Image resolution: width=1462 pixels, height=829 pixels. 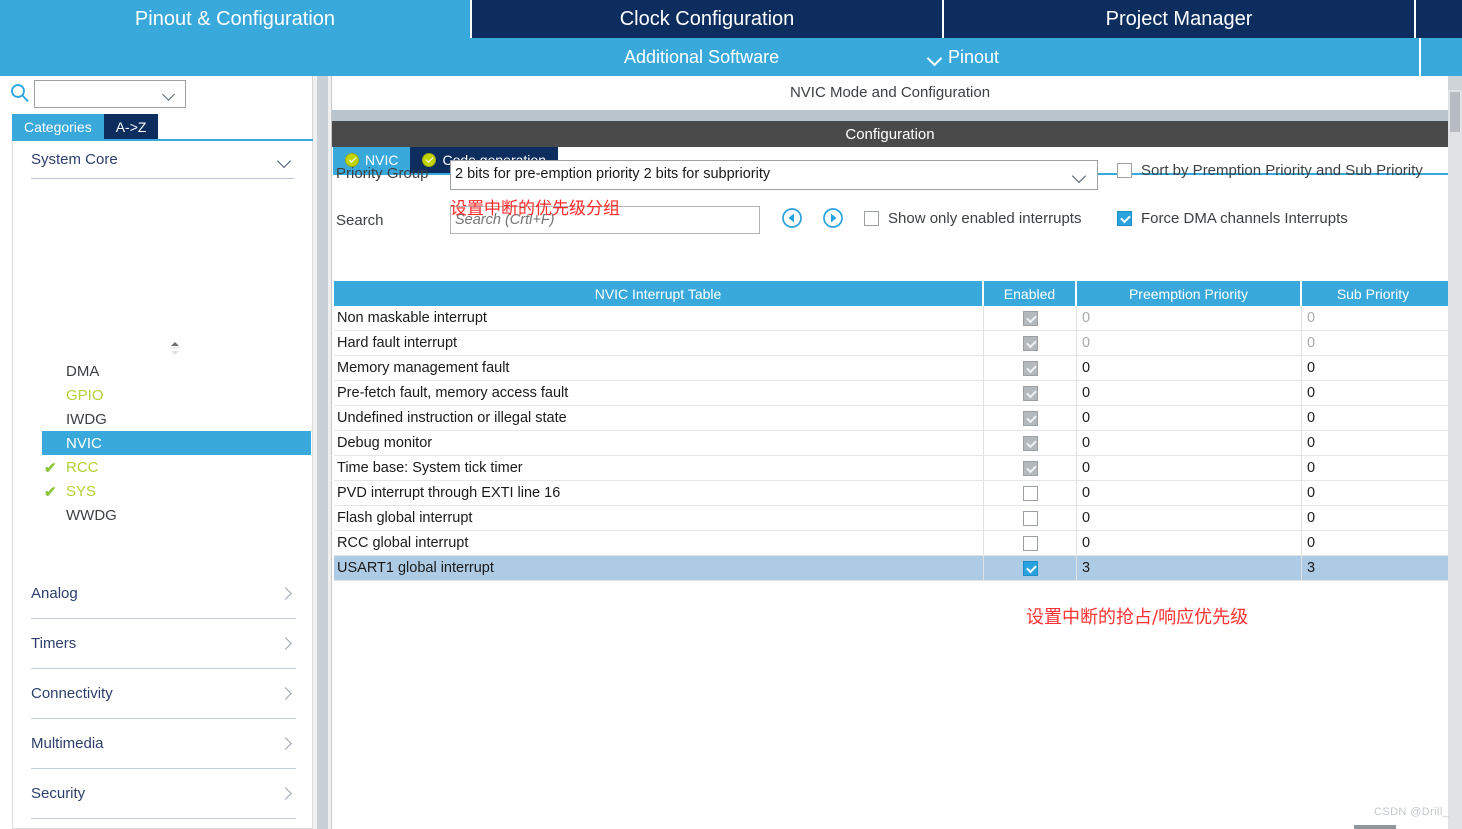 What do you see at coordinates (707, 19) in the screenshot?
I see `tab-clock-configuration: Clock Configuration` at bounding box center [707, 19].